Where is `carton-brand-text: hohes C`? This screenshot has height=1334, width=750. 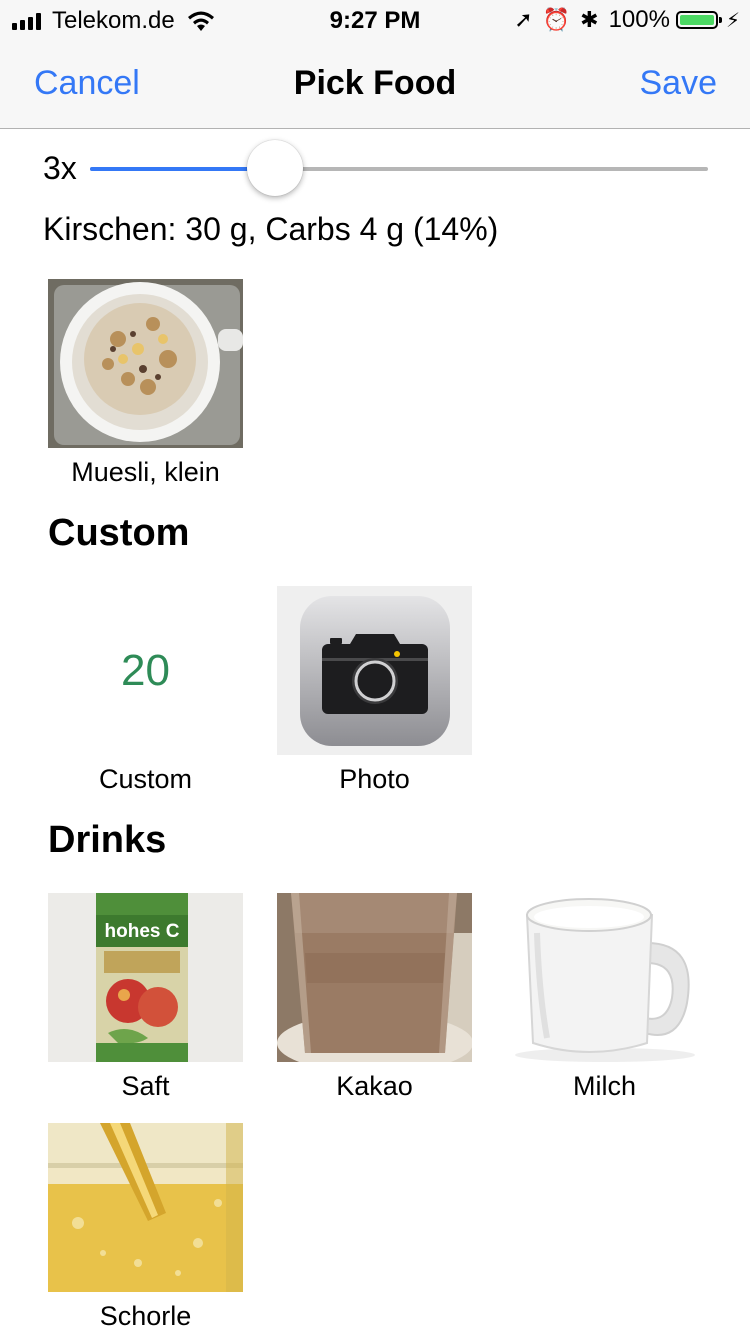
carton-brand-text: hohes C is located at coordinates (142, 931).